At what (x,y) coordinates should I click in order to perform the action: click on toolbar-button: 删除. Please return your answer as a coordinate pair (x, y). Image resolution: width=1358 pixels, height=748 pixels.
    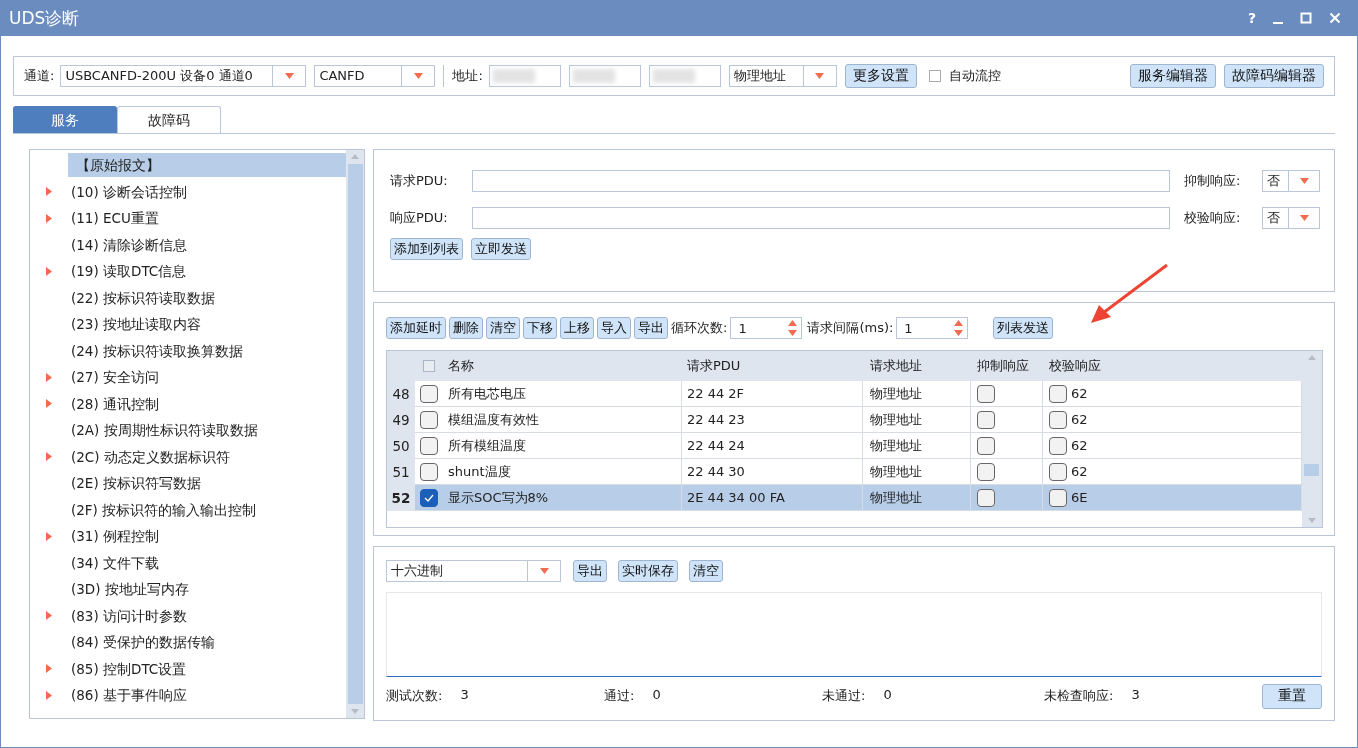
    Looking at the image, I should click on (466, 328).